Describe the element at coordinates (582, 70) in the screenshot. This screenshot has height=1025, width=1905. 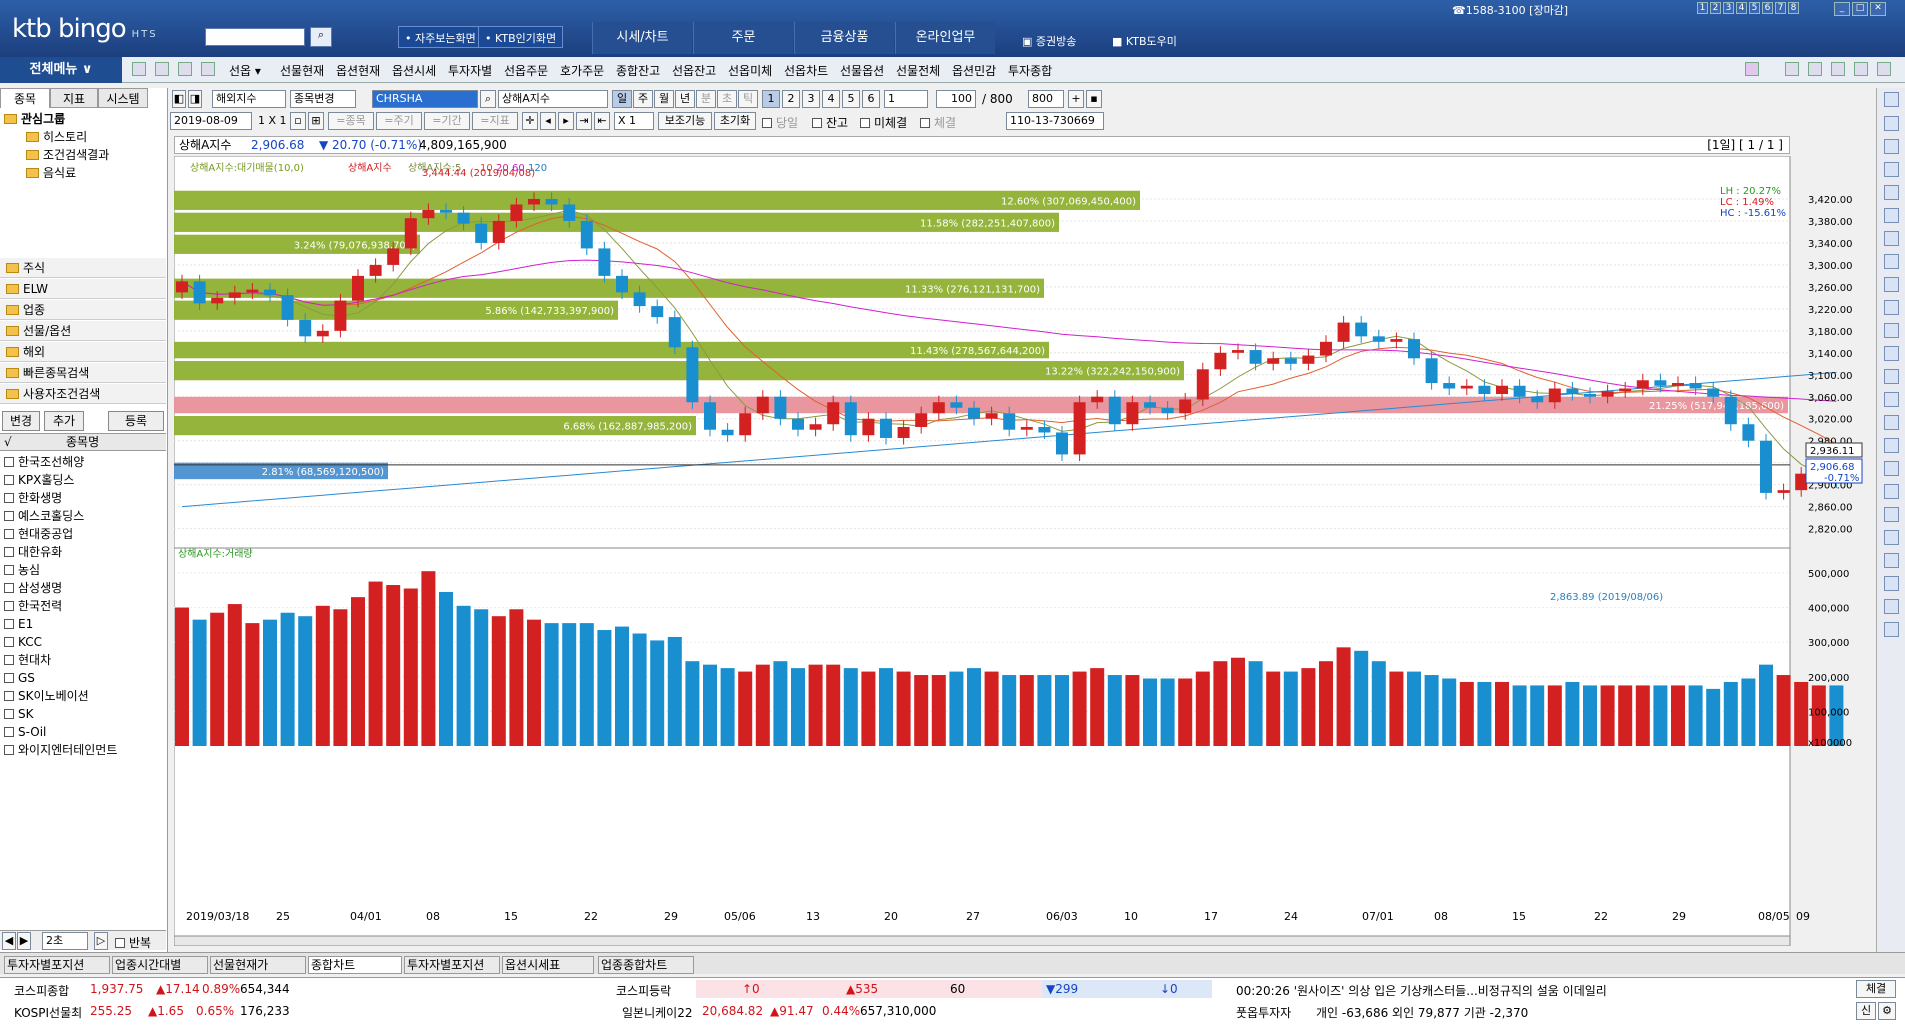
I see `menu-item-quote-order: 호가주문` at that location.